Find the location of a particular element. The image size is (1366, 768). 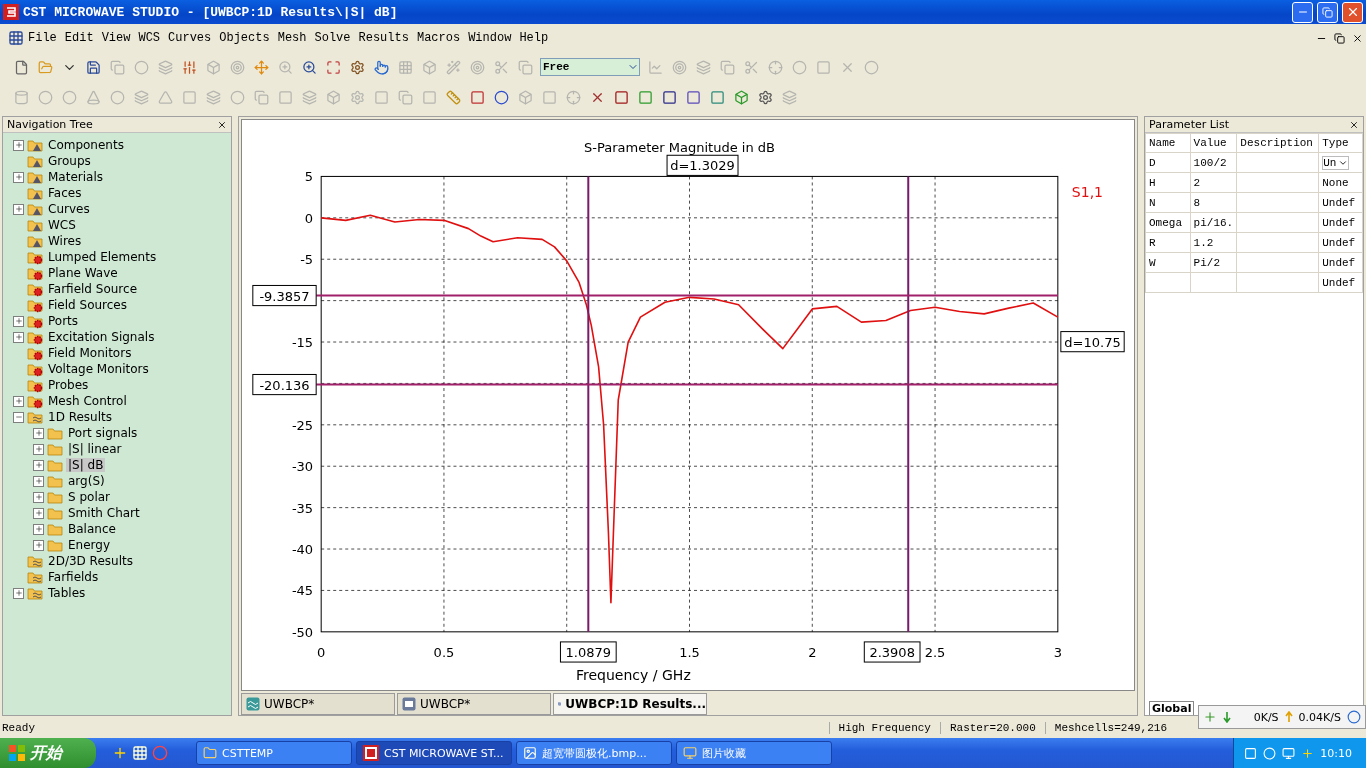

tree-item: 2D/3D Results is located at coordinates (90, 561).